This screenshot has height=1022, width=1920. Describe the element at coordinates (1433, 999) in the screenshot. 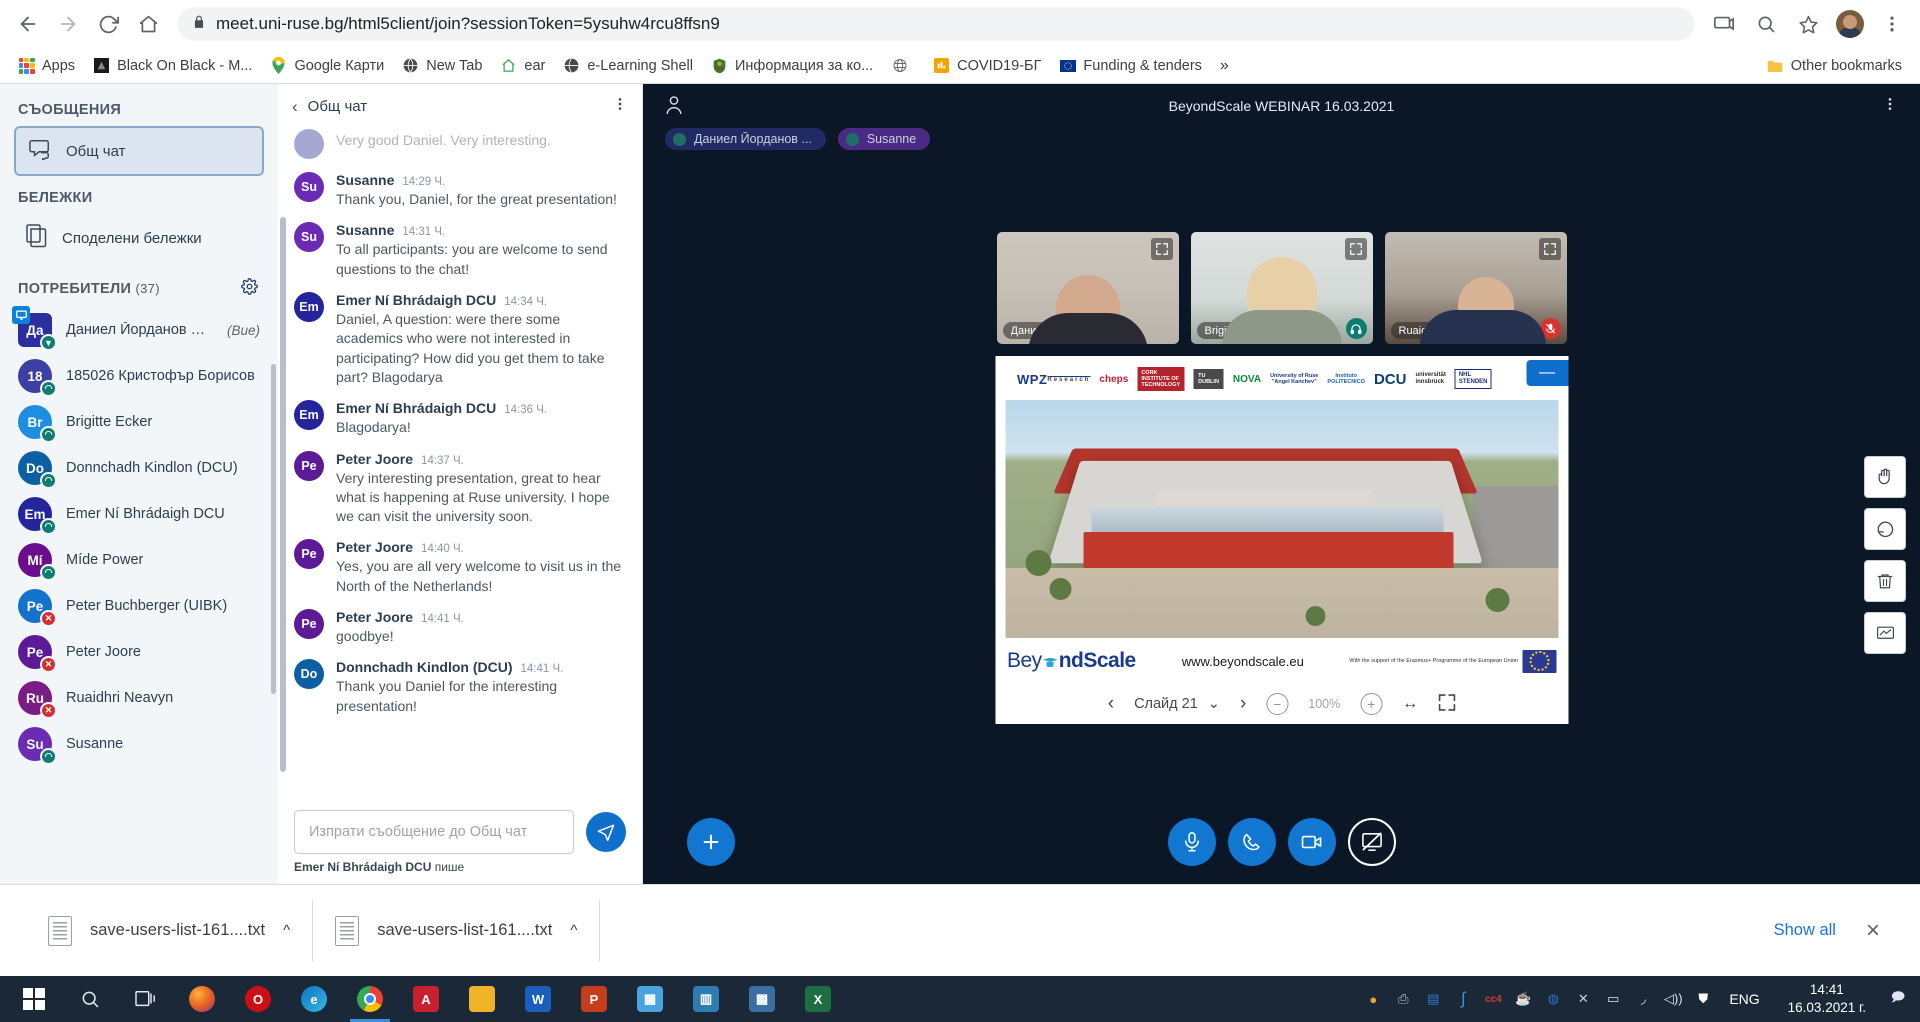

I see `database-tray-icon: ▤` at that location.